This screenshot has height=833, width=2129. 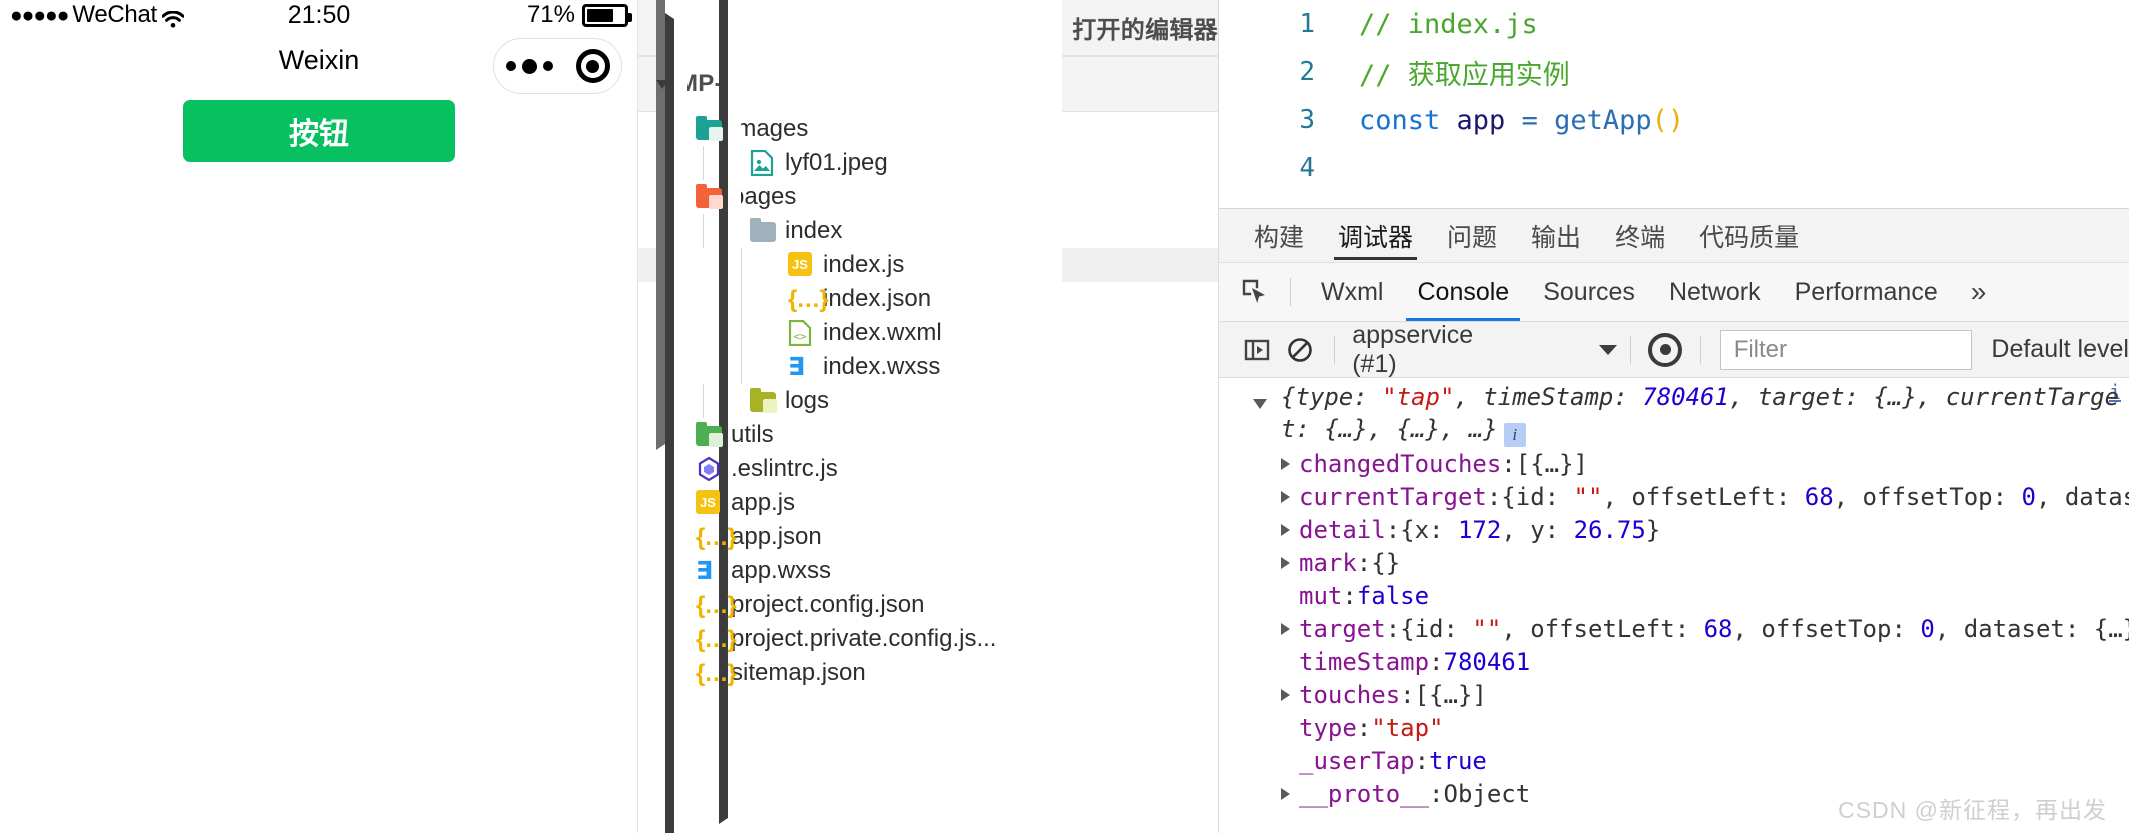 I want to click on console-property-row: touches: [{…}], so click(x=1674, y=694).